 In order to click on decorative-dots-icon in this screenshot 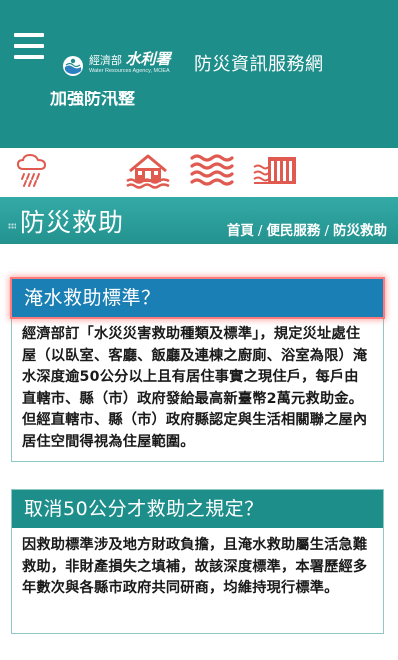, I will do `click(12, 226)`.